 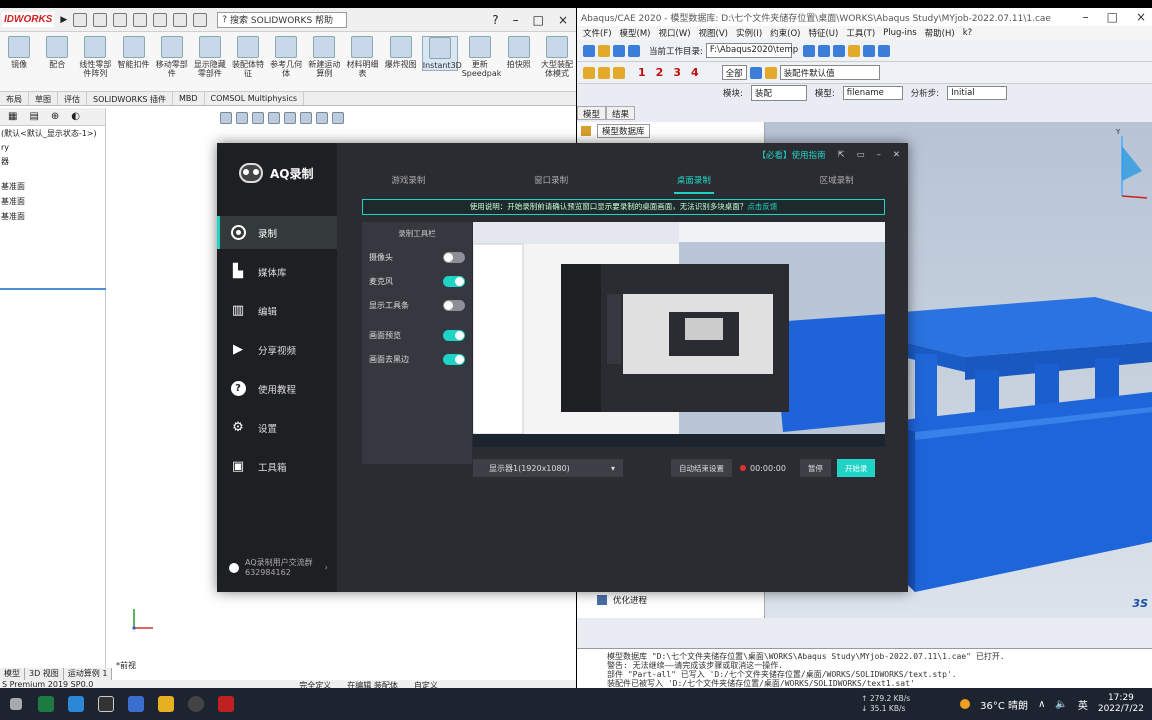 I want to click on menu-item: 实例(I), so click(x=749, y=33).